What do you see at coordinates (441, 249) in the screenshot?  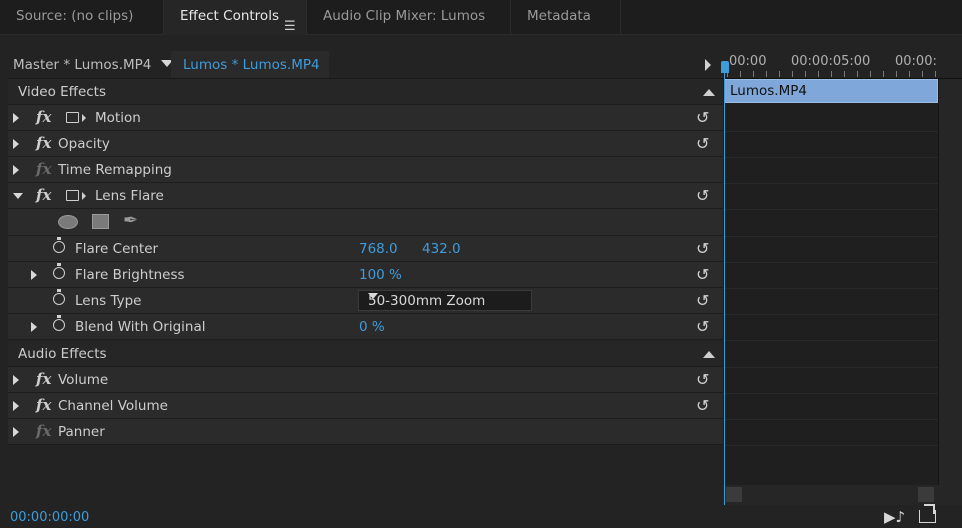 I see `flare-center-y-value: 432.0` at bounding box center [441, 249].